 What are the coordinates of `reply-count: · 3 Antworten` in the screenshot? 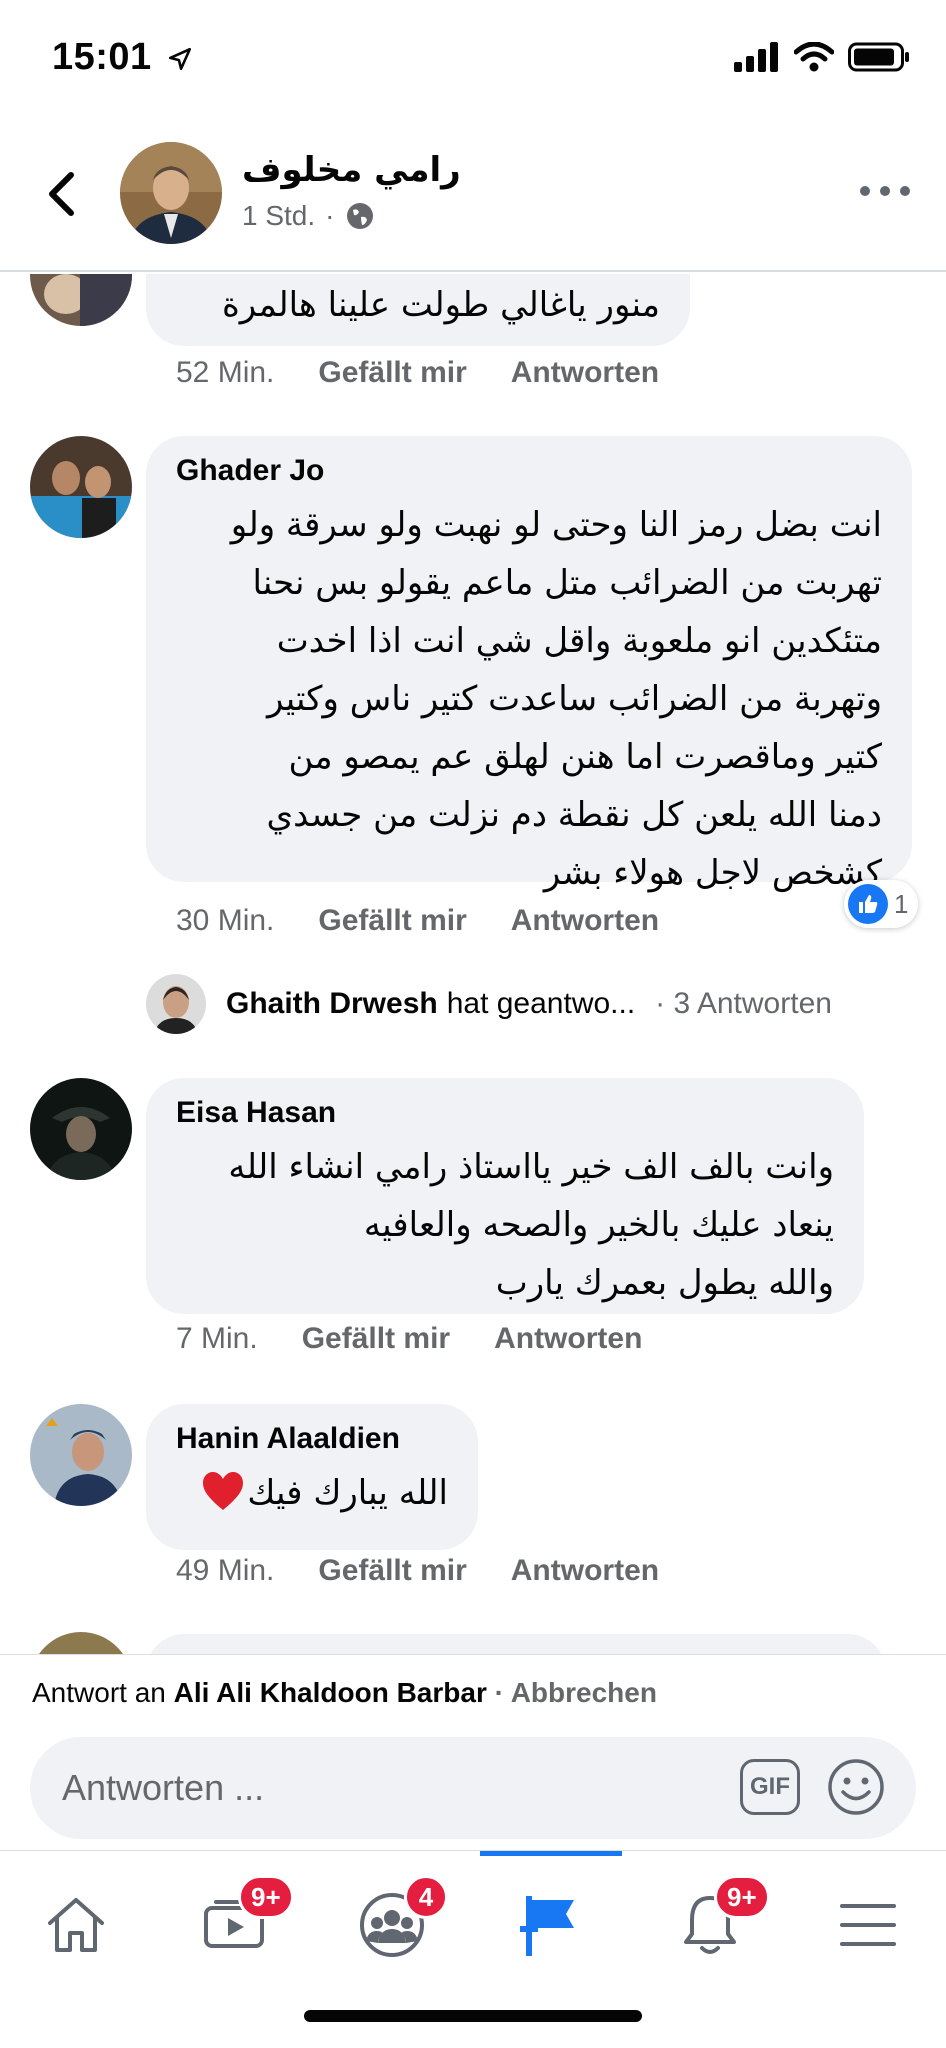 It's located at (743, 1003).